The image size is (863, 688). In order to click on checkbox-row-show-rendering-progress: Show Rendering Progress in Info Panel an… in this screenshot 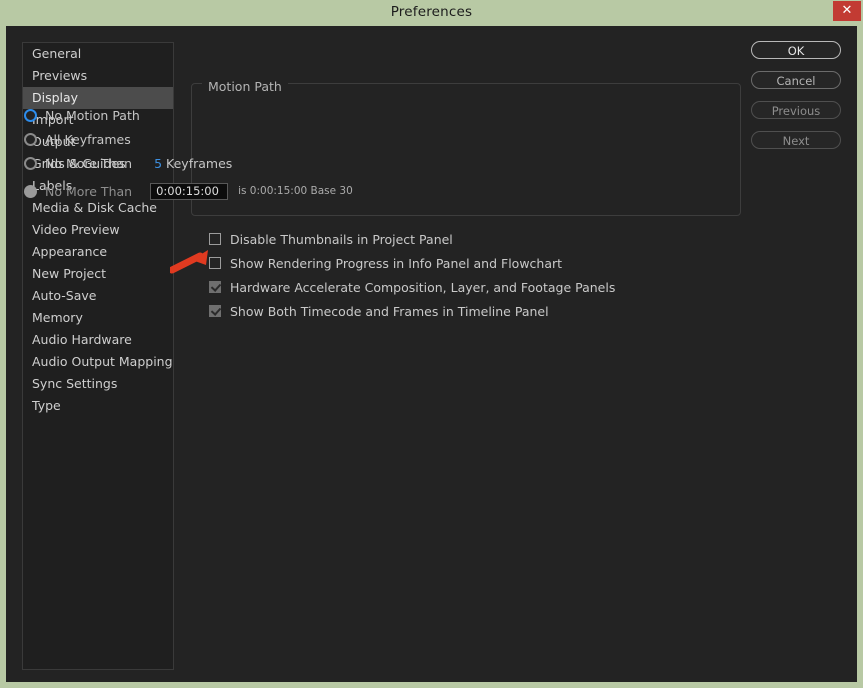, I will do `click(412, 263)`.